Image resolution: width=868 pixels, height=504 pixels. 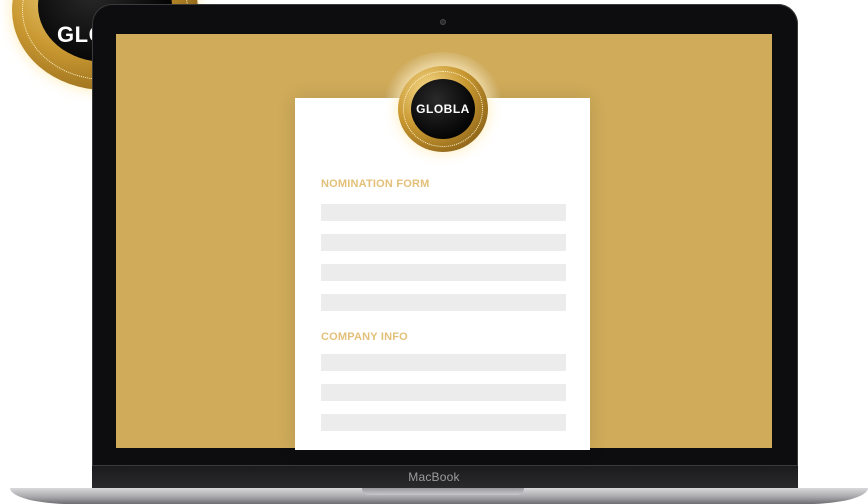 I want to click on small-badge-logo: GLOBLA, so click(x=443, y=109).